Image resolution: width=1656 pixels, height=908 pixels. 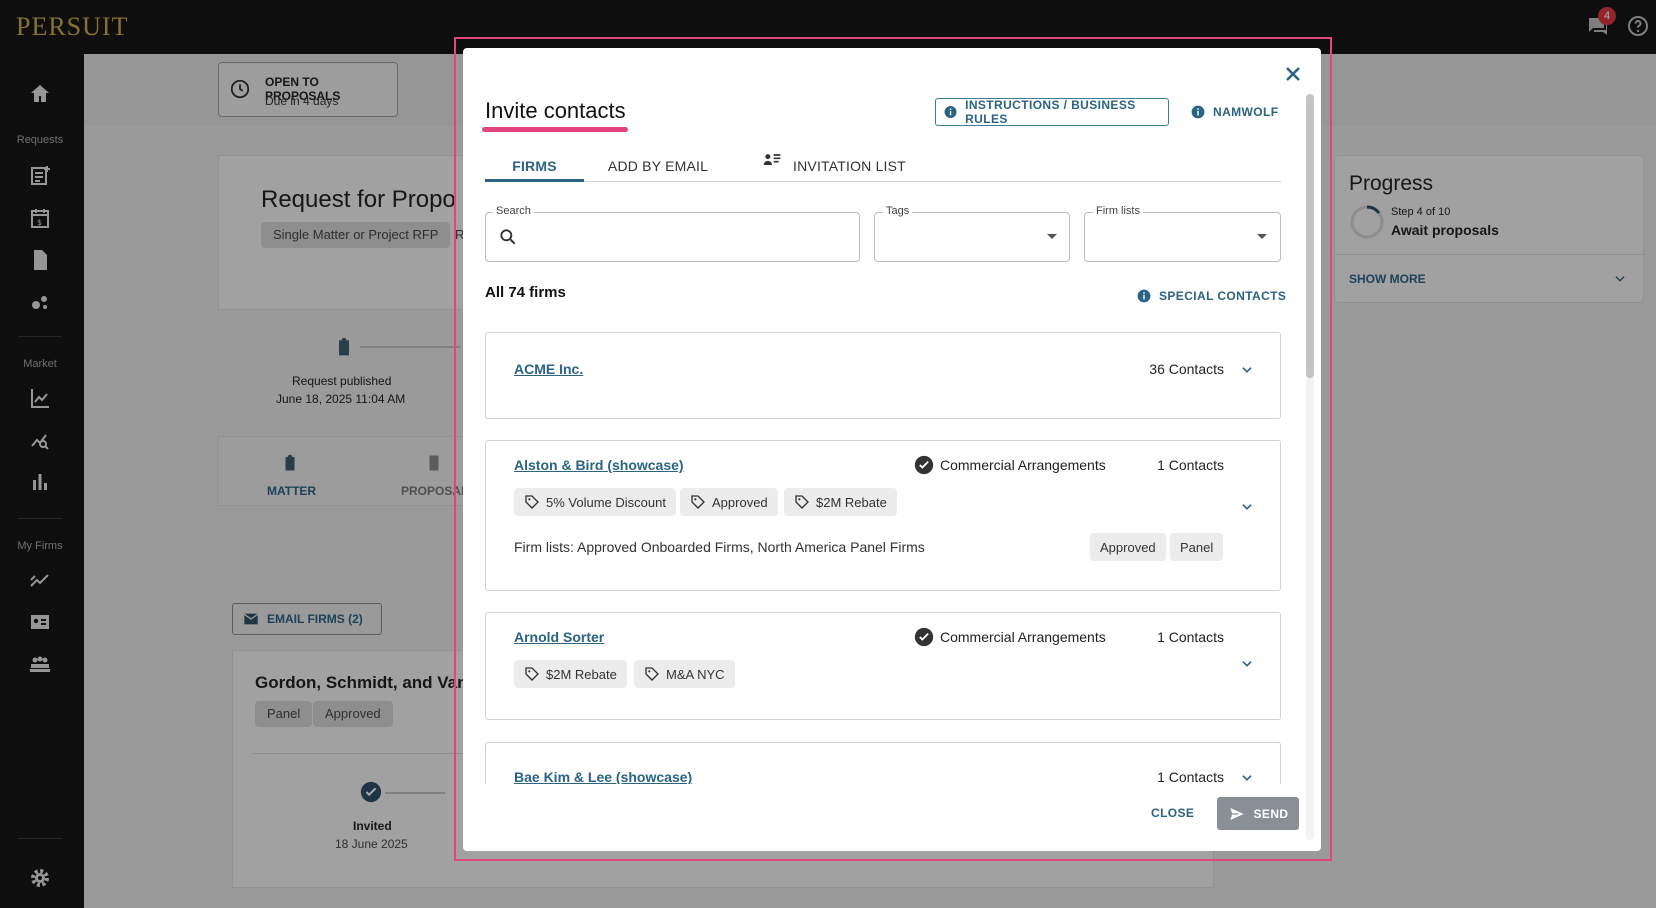 What do you see at coordinates (555, 110) in the screenshot?
I see `dialog-title: Invite contacts` at bounding box center [555, 110].